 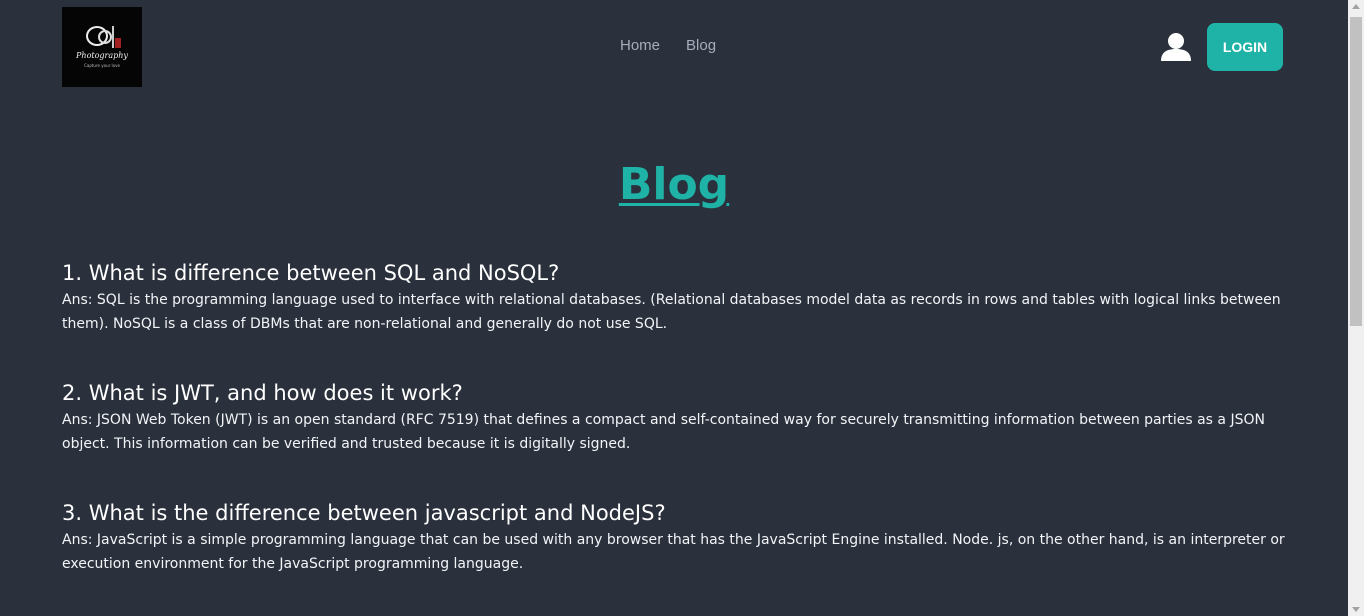 I want to click on tripod-icon, so click(x=113, y=37).